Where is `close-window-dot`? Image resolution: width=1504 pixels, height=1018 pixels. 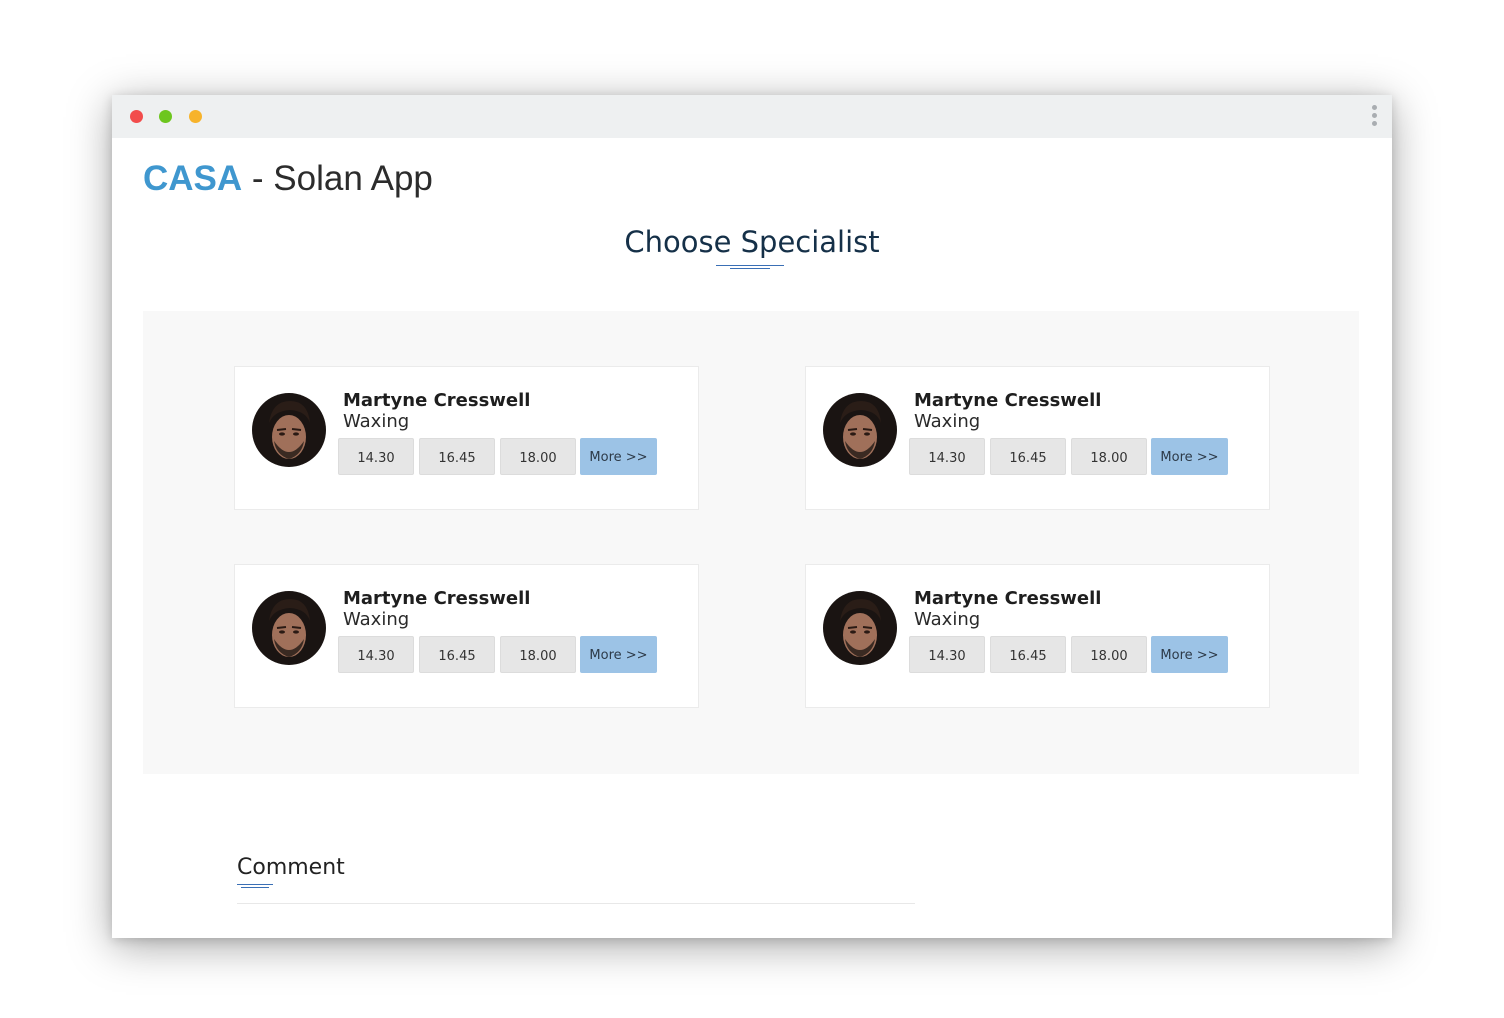
close-window-dot is located at coordinates (136, 116).